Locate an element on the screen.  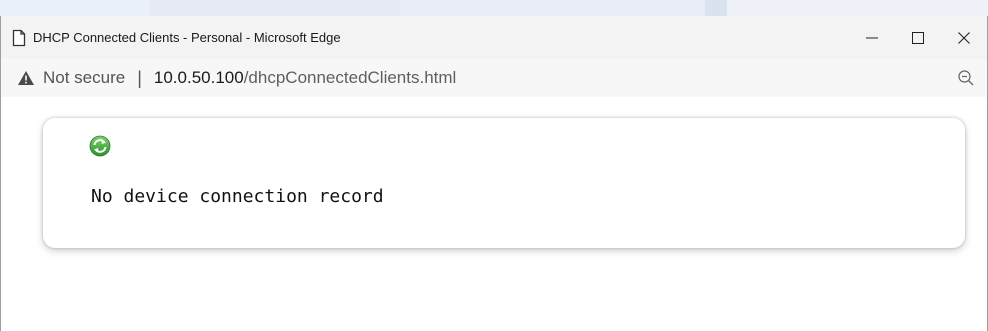
url-path: /dhcpConnectedClients.html is located at coordinates (350, 78).